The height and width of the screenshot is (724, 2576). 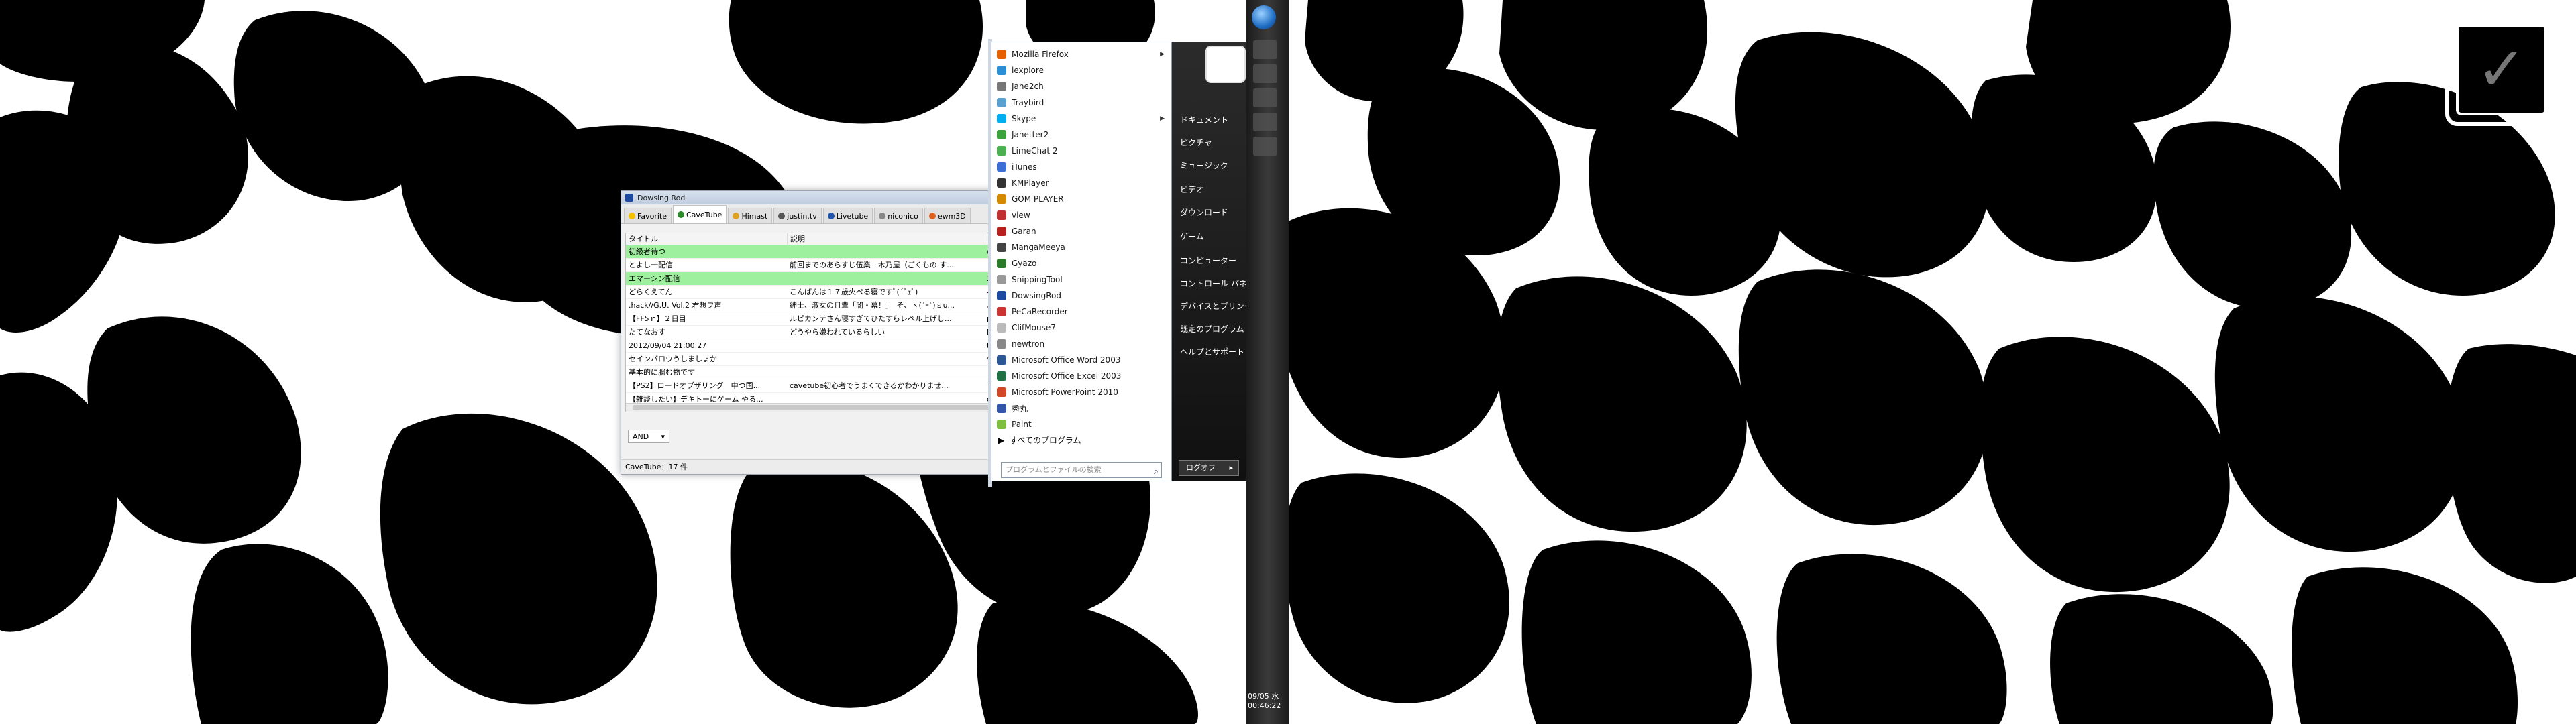 I want to click on program-item: ClifMouse7, so click(x=1081, y=328).